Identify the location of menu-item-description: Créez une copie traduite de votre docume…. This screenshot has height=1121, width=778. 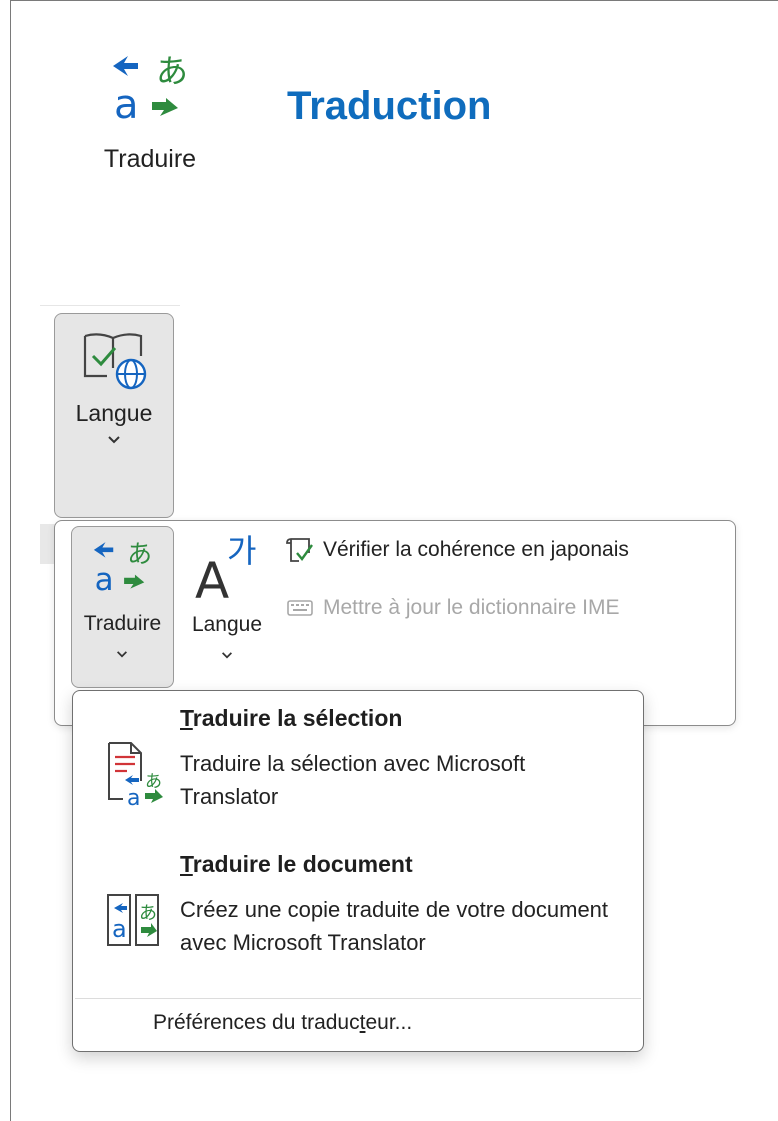
(394, 926).